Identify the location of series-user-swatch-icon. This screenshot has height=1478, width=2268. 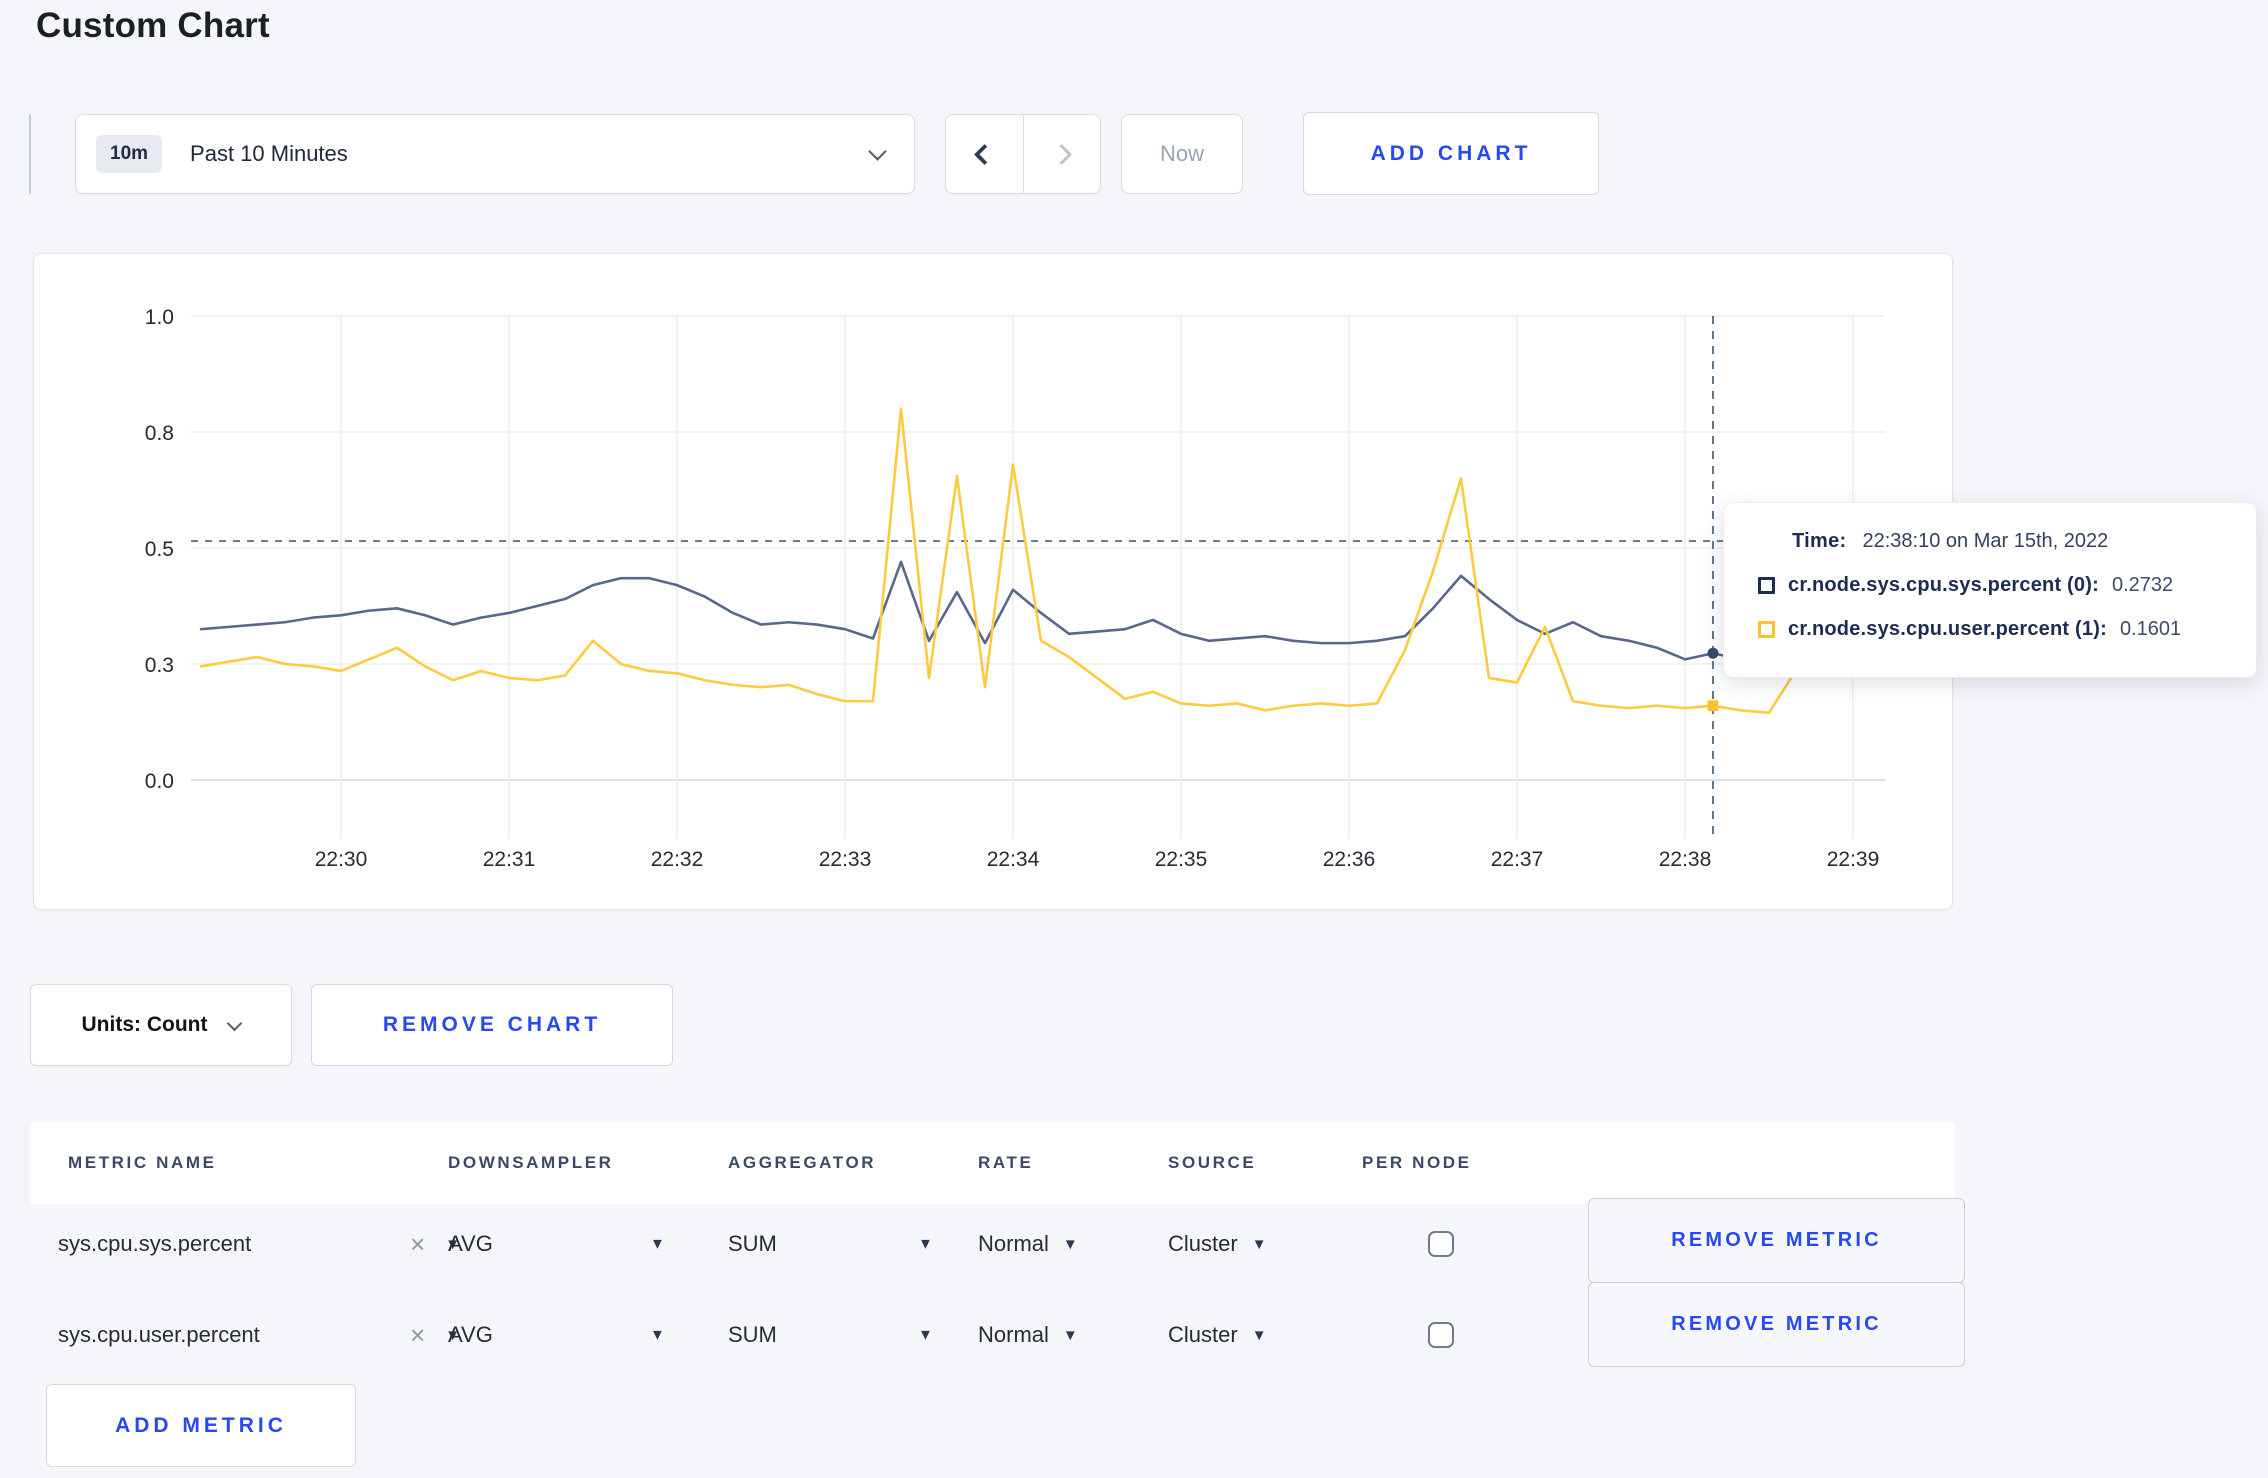
(1766, 629).